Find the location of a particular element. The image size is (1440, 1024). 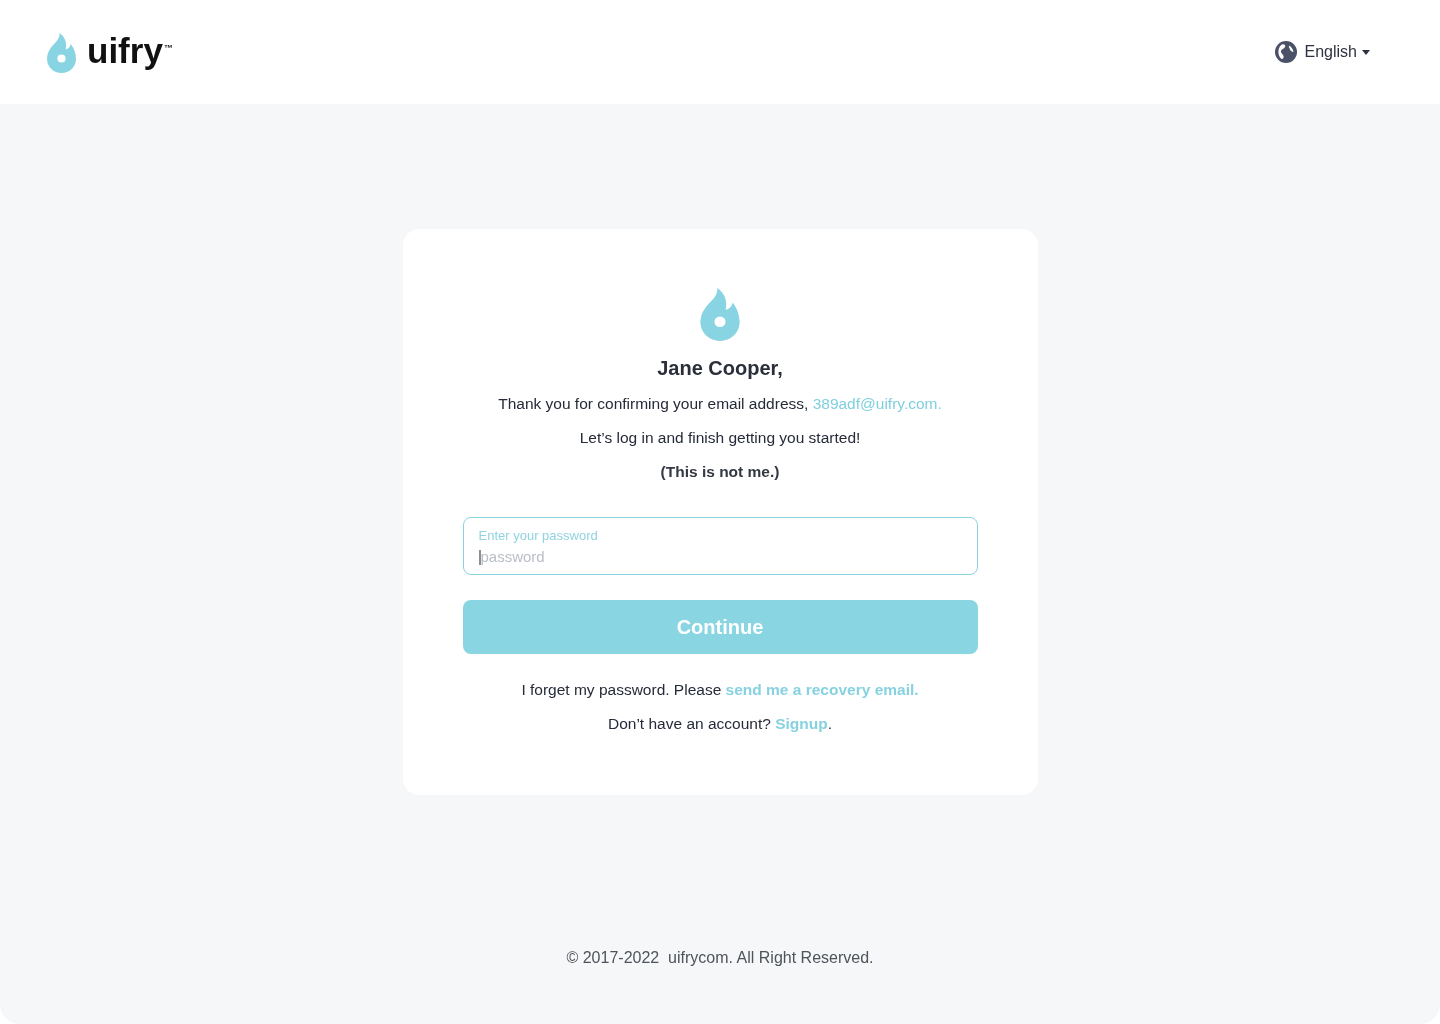

text-cursor-icon is located at coordinates (479, 557).